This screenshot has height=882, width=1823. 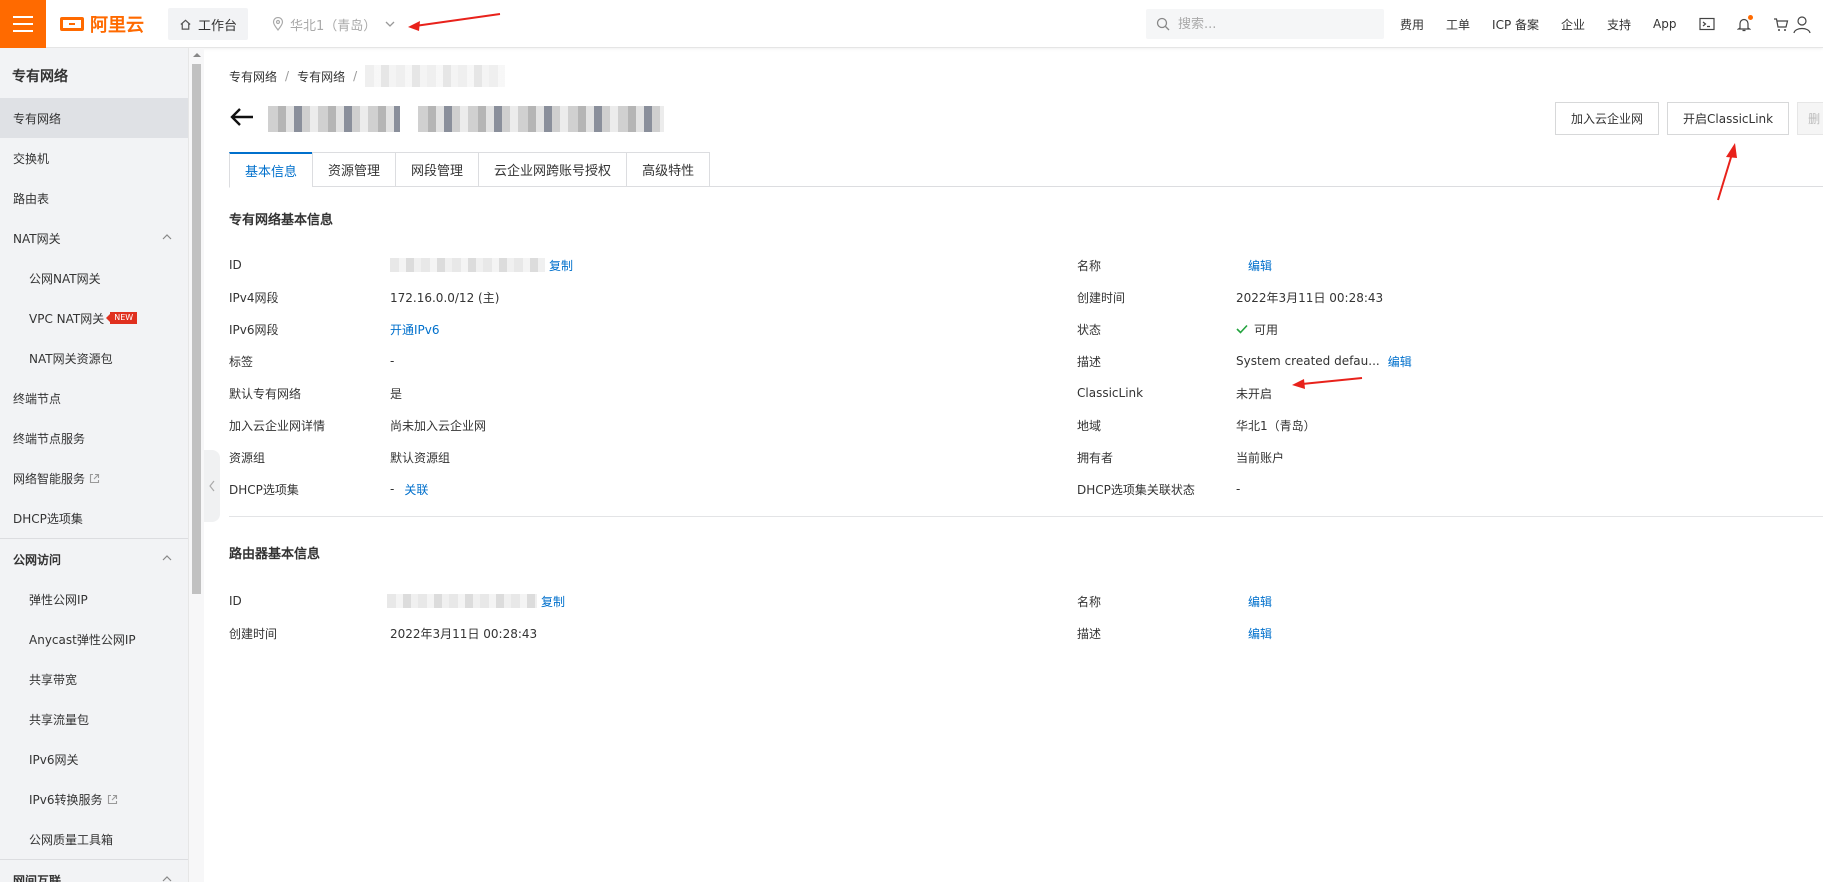 I want to click on terminal-icon, so click(x=1706, y=24).